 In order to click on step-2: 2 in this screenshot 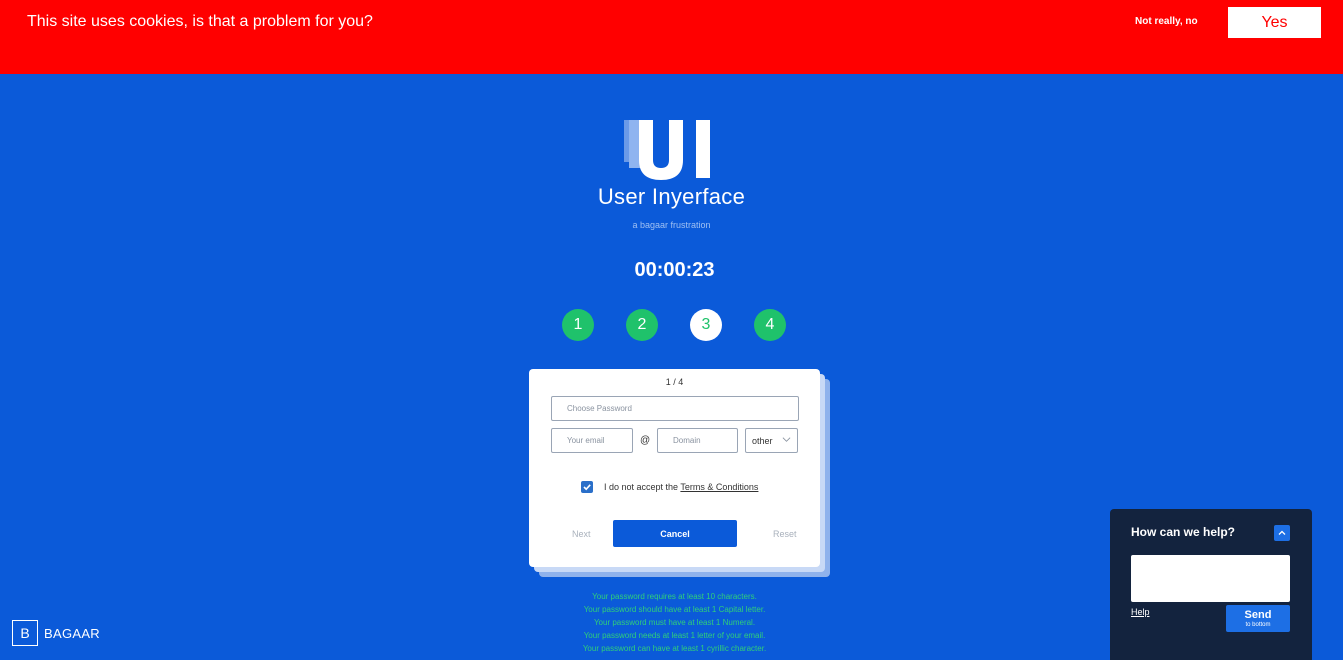, I will do `click(642, 325)`.